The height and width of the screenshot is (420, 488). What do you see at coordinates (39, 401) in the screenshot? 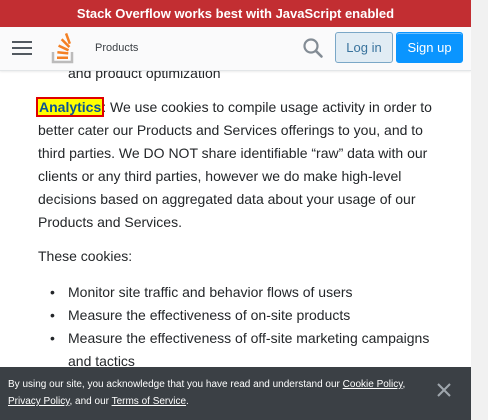
I see `privacy-policy-link: Privacy Policy` at bounding box center [39, 401].